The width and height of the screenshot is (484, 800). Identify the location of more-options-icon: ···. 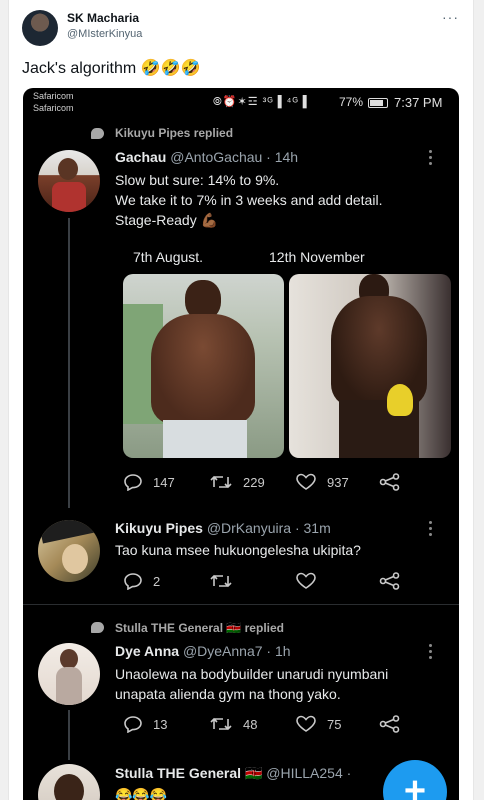
(450, 17).